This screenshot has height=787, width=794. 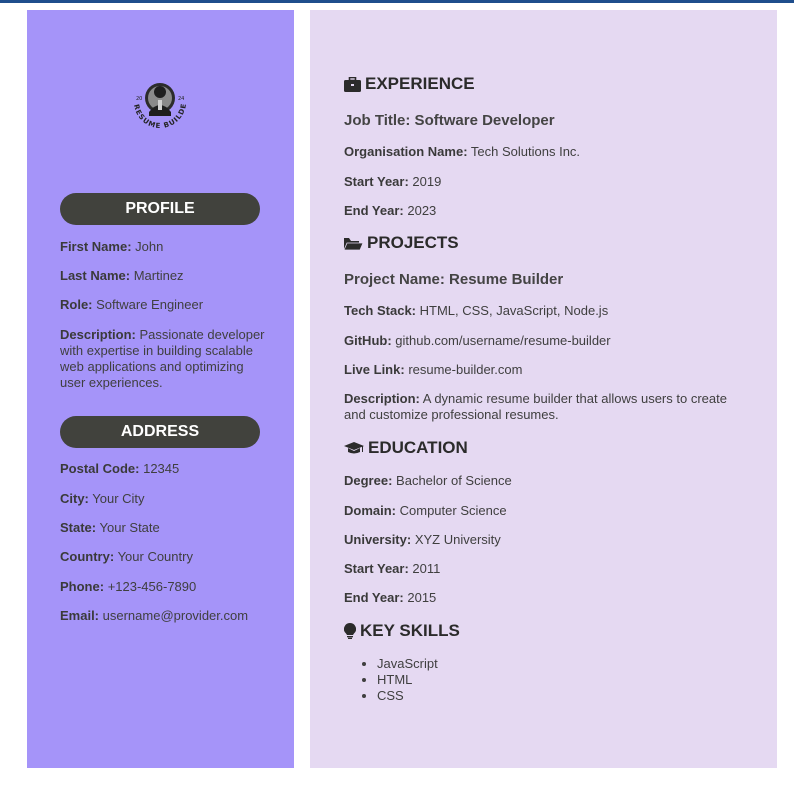 I want to click on folder-open-icon, so click(x=353, y=243).